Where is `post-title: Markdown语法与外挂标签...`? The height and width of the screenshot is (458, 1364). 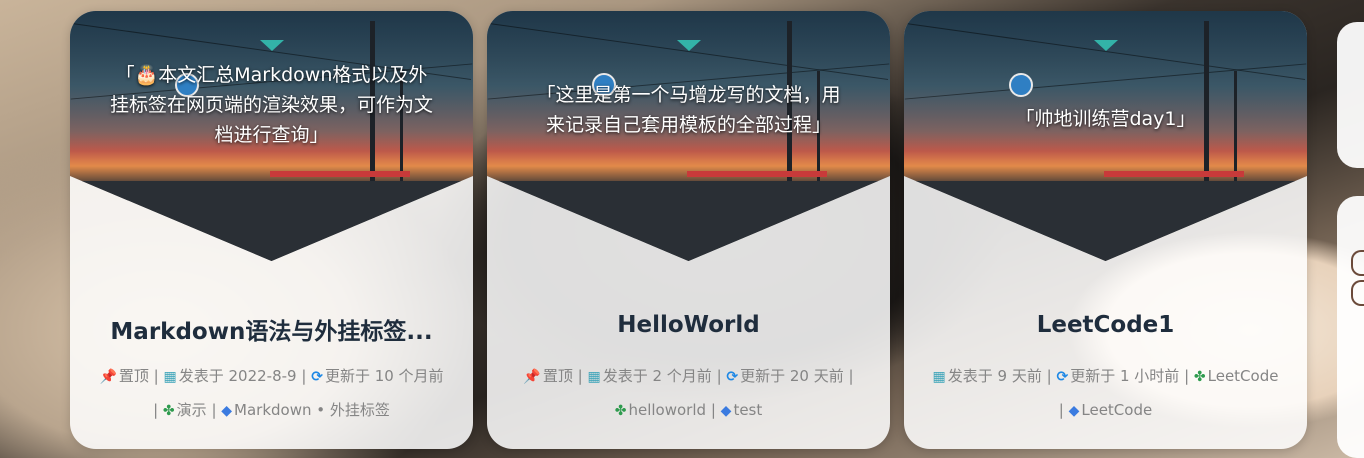
post-title: Markdown语法与外挂标签... is located at coordinates (271, 329).